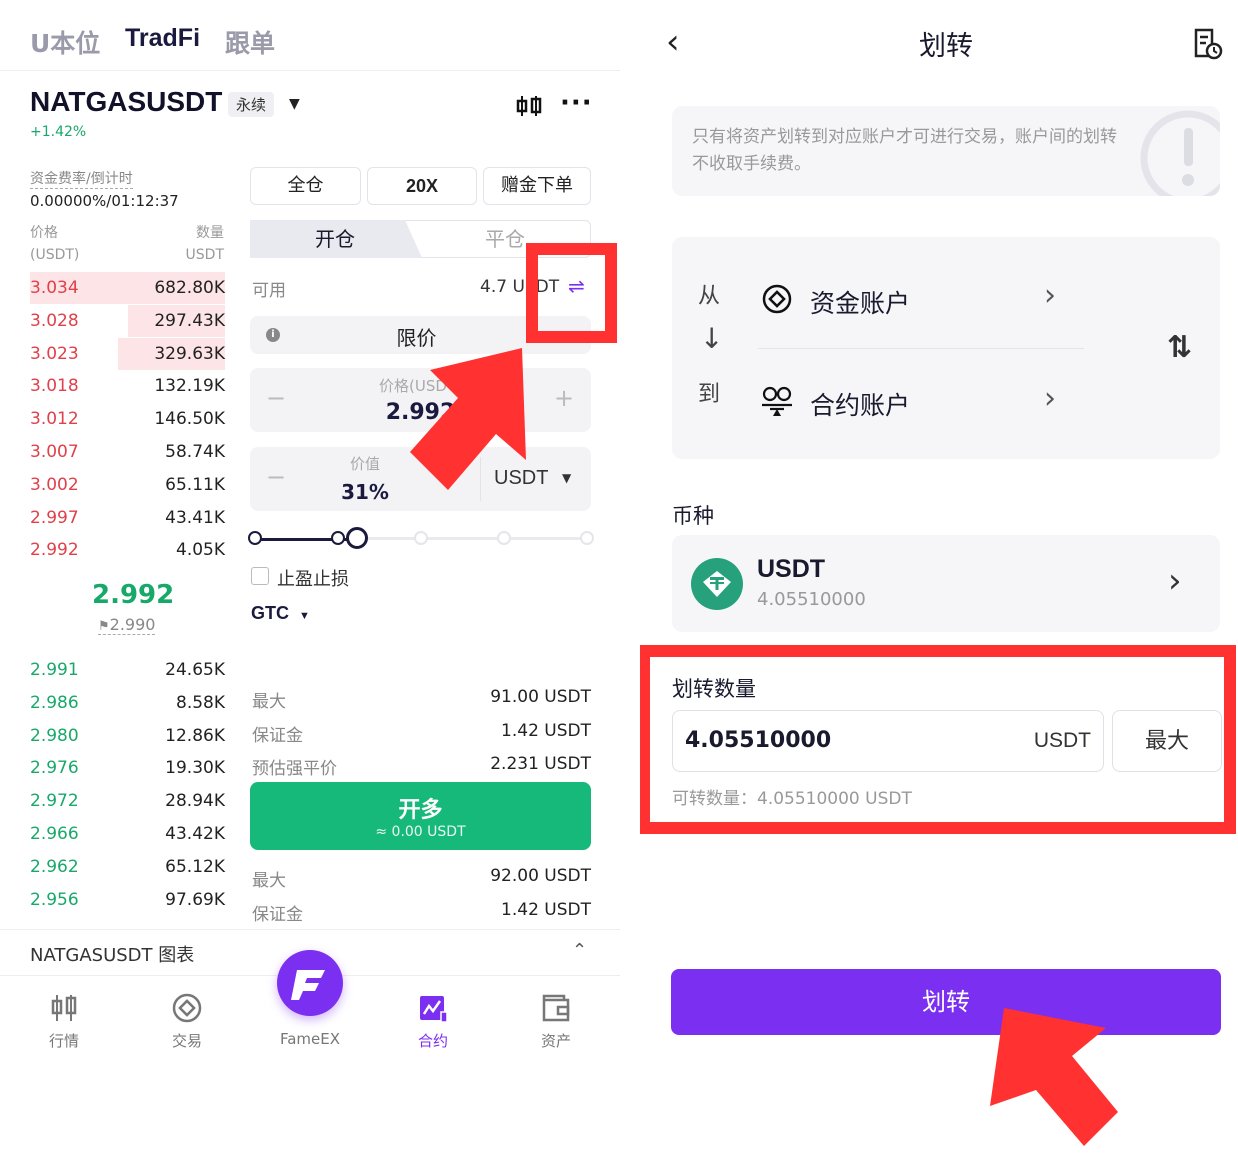  Describe the element at coordinates (310, 1039) in the screenshot. I see `nav-fameex: FameEX` at that location.